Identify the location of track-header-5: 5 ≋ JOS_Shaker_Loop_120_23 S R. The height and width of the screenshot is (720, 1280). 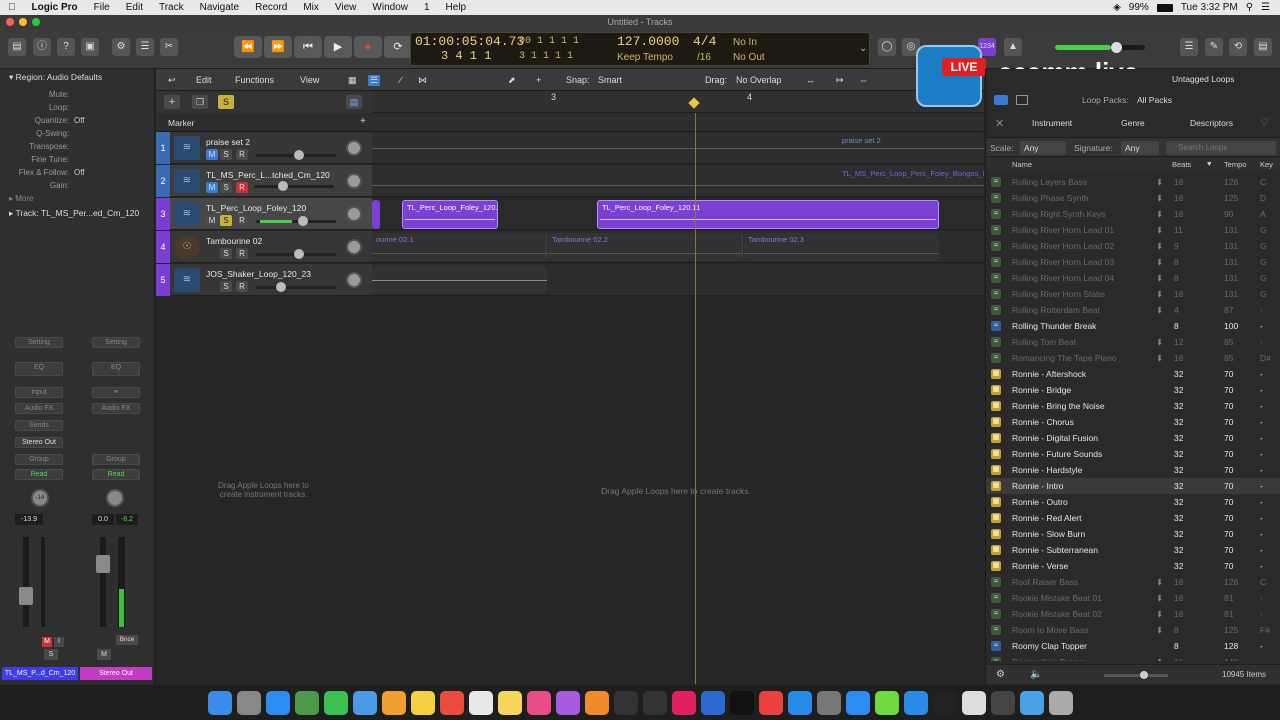
(264, 280).